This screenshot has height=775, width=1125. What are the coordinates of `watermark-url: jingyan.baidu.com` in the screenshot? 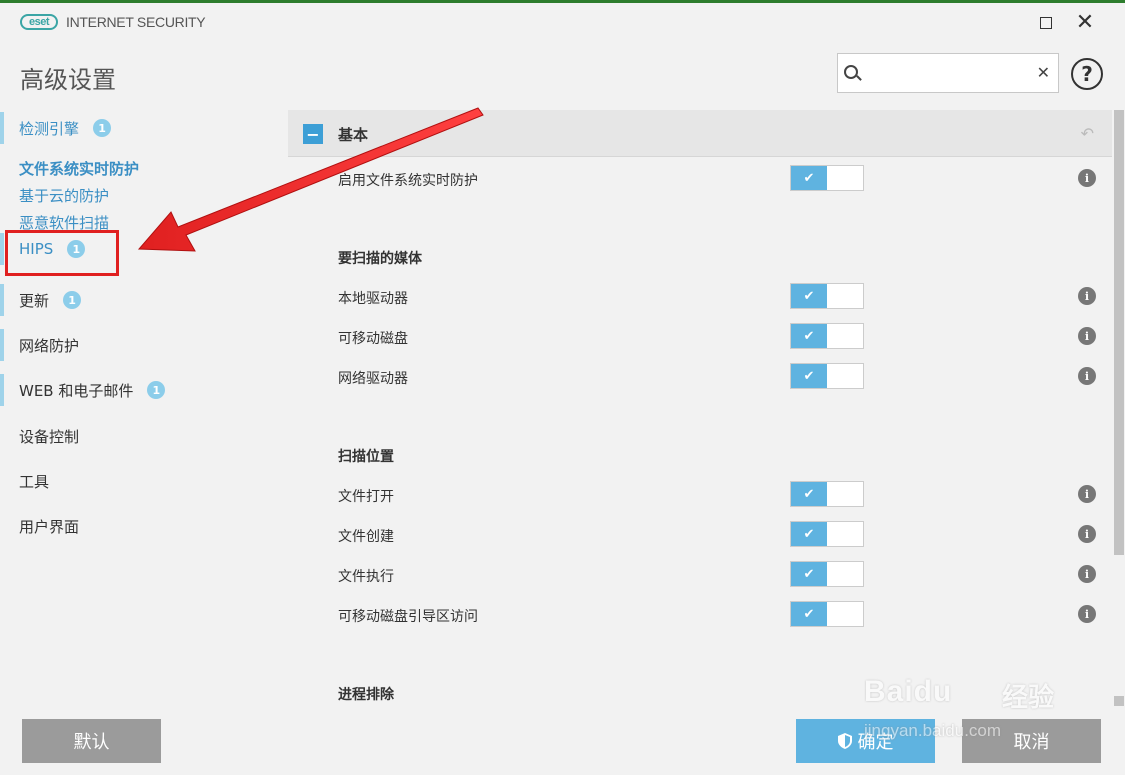 It's located at (933, 730).